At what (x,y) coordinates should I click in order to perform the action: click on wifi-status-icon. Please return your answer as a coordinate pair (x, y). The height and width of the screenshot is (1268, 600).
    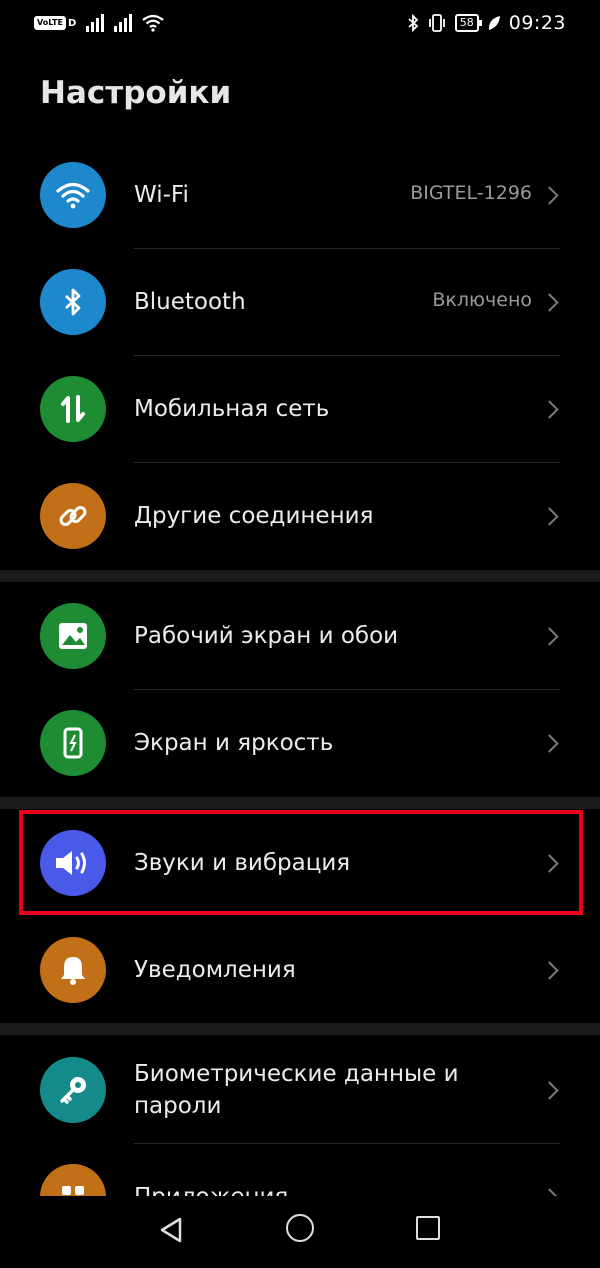
    Looking at the image, I should click on (153, 23).